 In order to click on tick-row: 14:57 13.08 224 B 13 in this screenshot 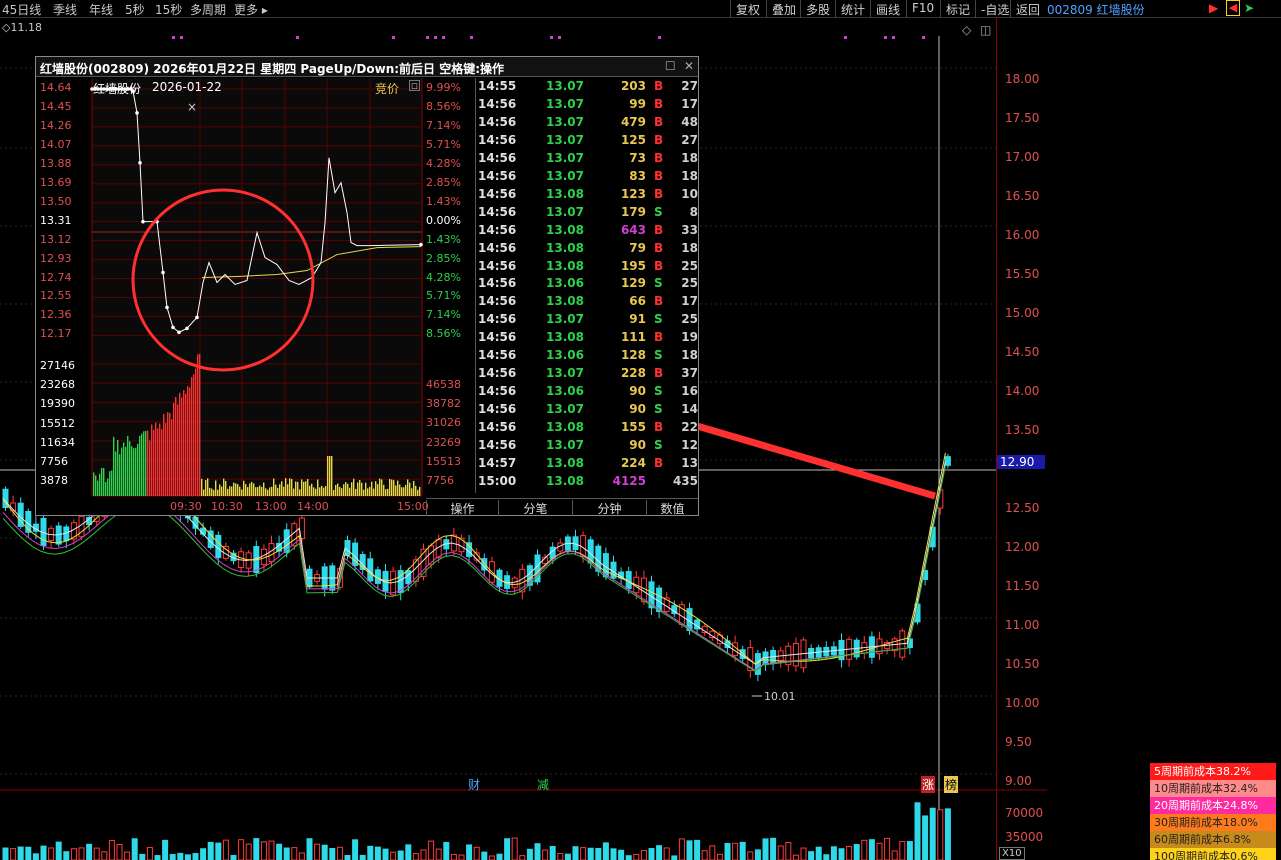, I will do `click(588, 465)`.